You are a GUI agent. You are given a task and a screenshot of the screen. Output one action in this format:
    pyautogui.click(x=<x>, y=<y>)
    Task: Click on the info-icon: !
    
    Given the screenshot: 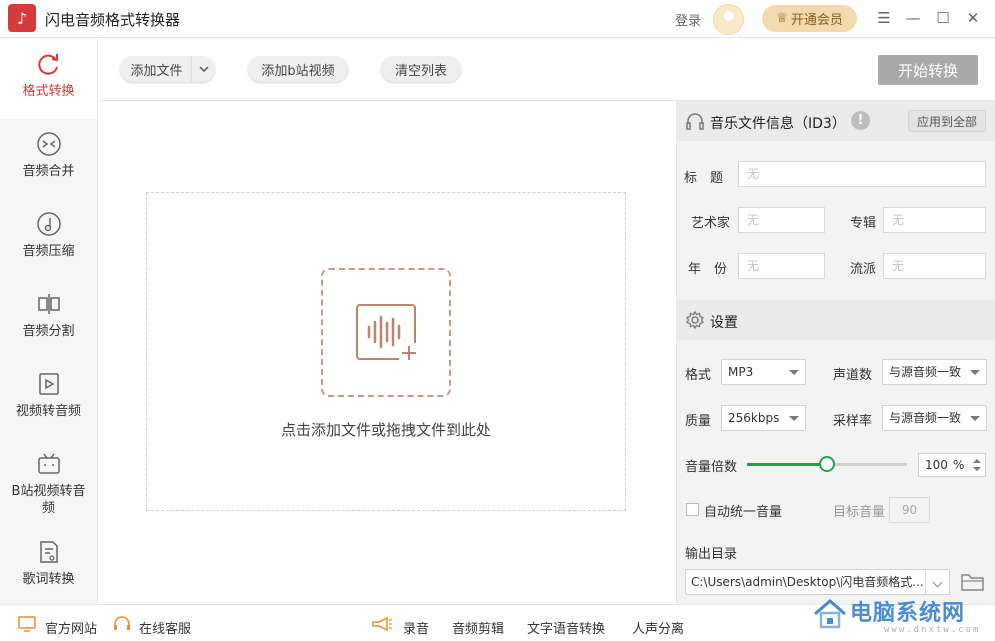 What is the action you would take?
    pyautogui.click(x=860, y=120)
    